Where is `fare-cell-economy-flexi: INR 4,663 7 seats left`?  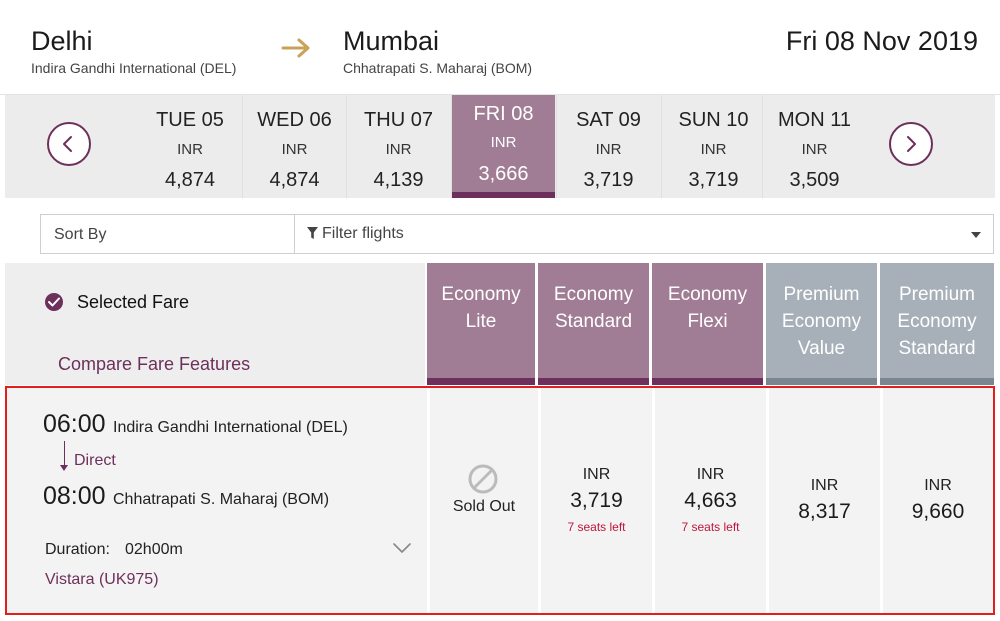 fare-cell-economy-flexi: INR 4,663 7 seats left is located at coordinates (710, 500).